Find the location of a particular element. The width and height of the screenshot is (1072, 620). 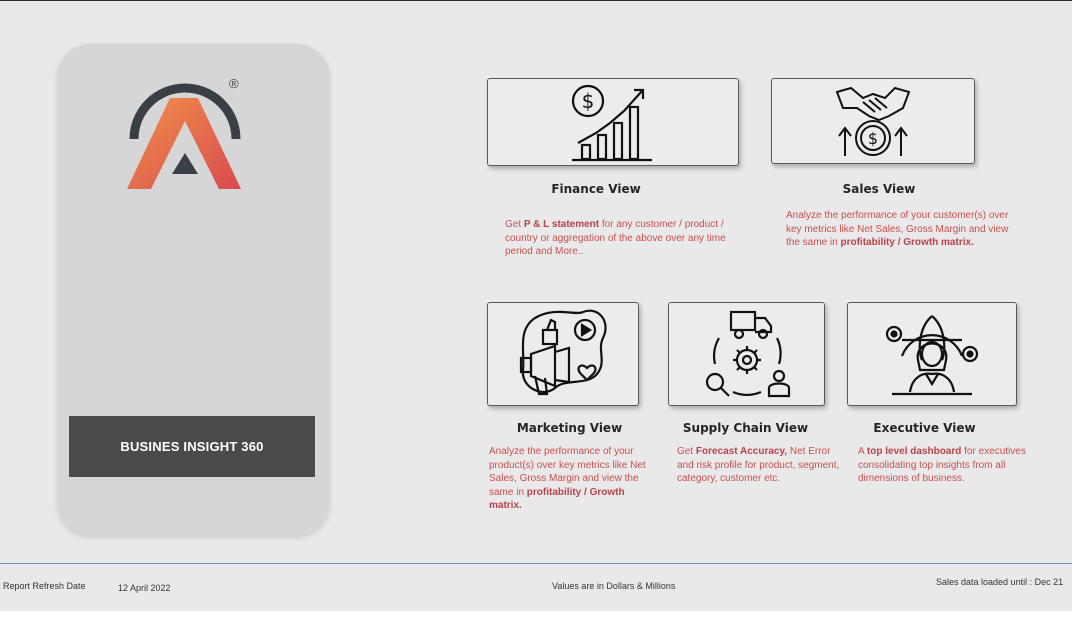

brand-title-box: BUSINES INSIGHT 360 is located at coordinates (192, 446).